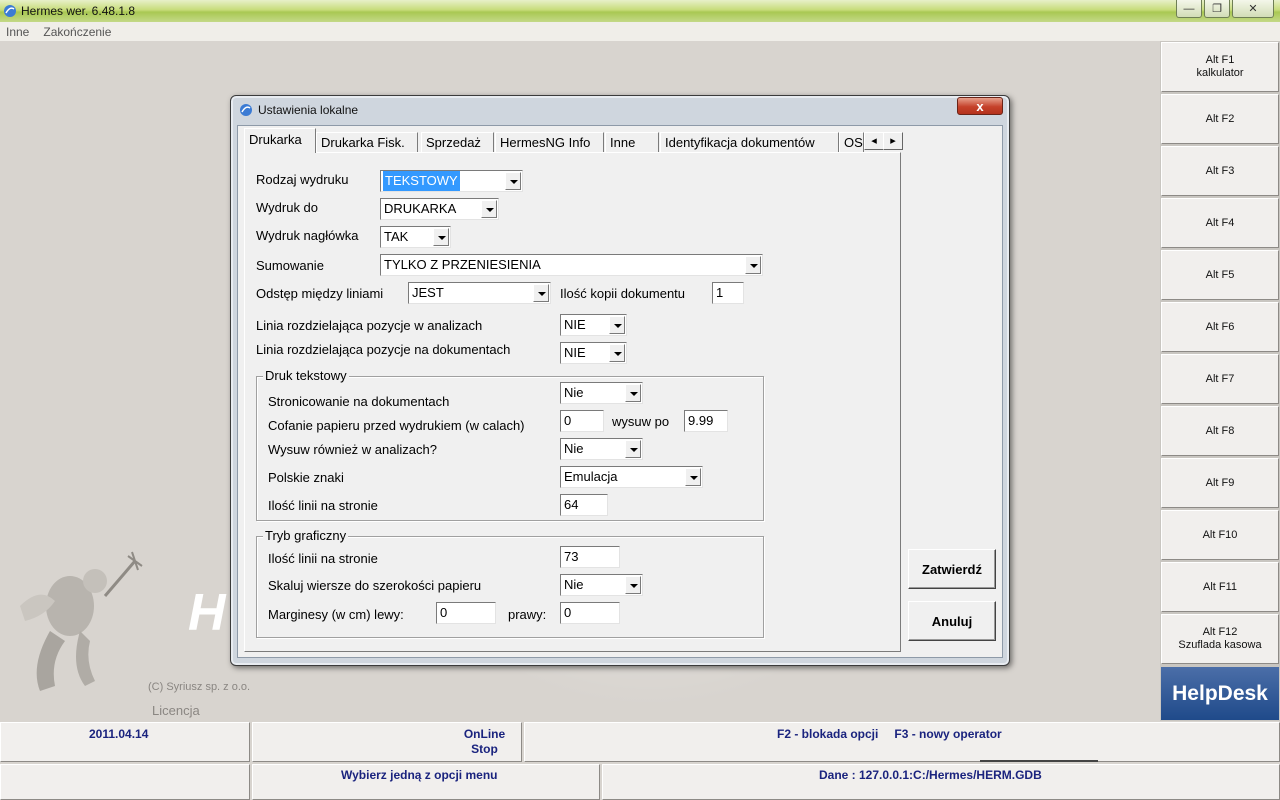 This screenshot has height=800, width=1280. I want to click on dialog-title: Ustawienia lokalne, so click(308, 110).